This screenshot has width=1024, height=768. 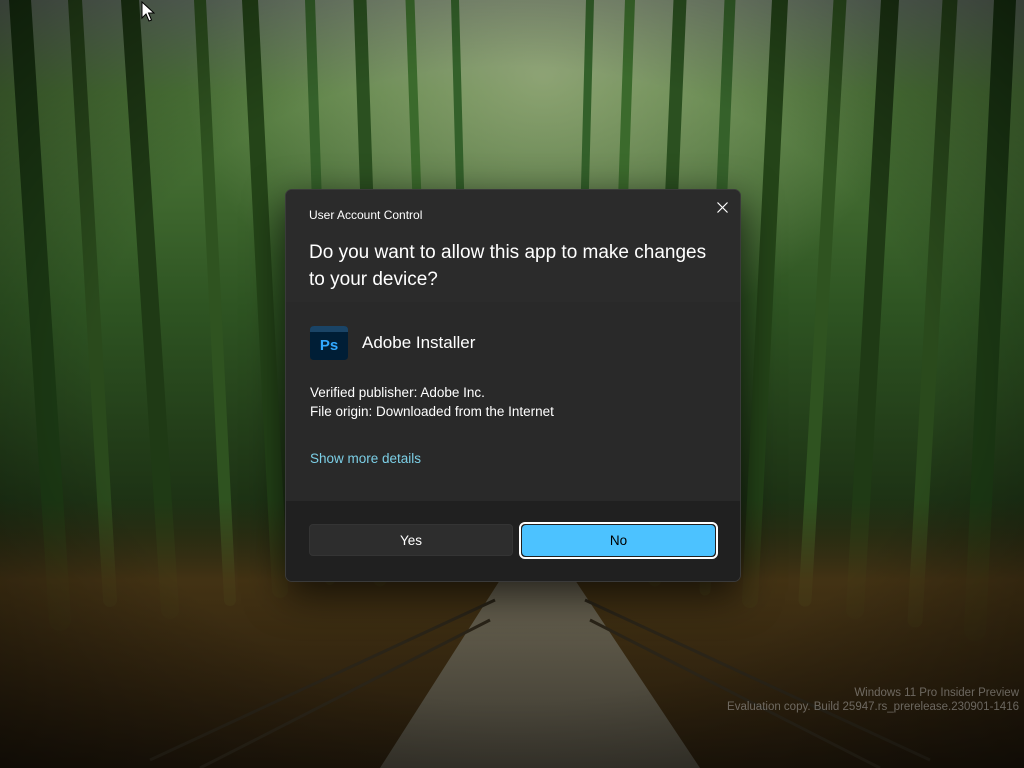 What do you see at coordinates (365, 458) in the screenshot?
I see `show-more-details-link: Show more details` at bounding box center [365, 458].